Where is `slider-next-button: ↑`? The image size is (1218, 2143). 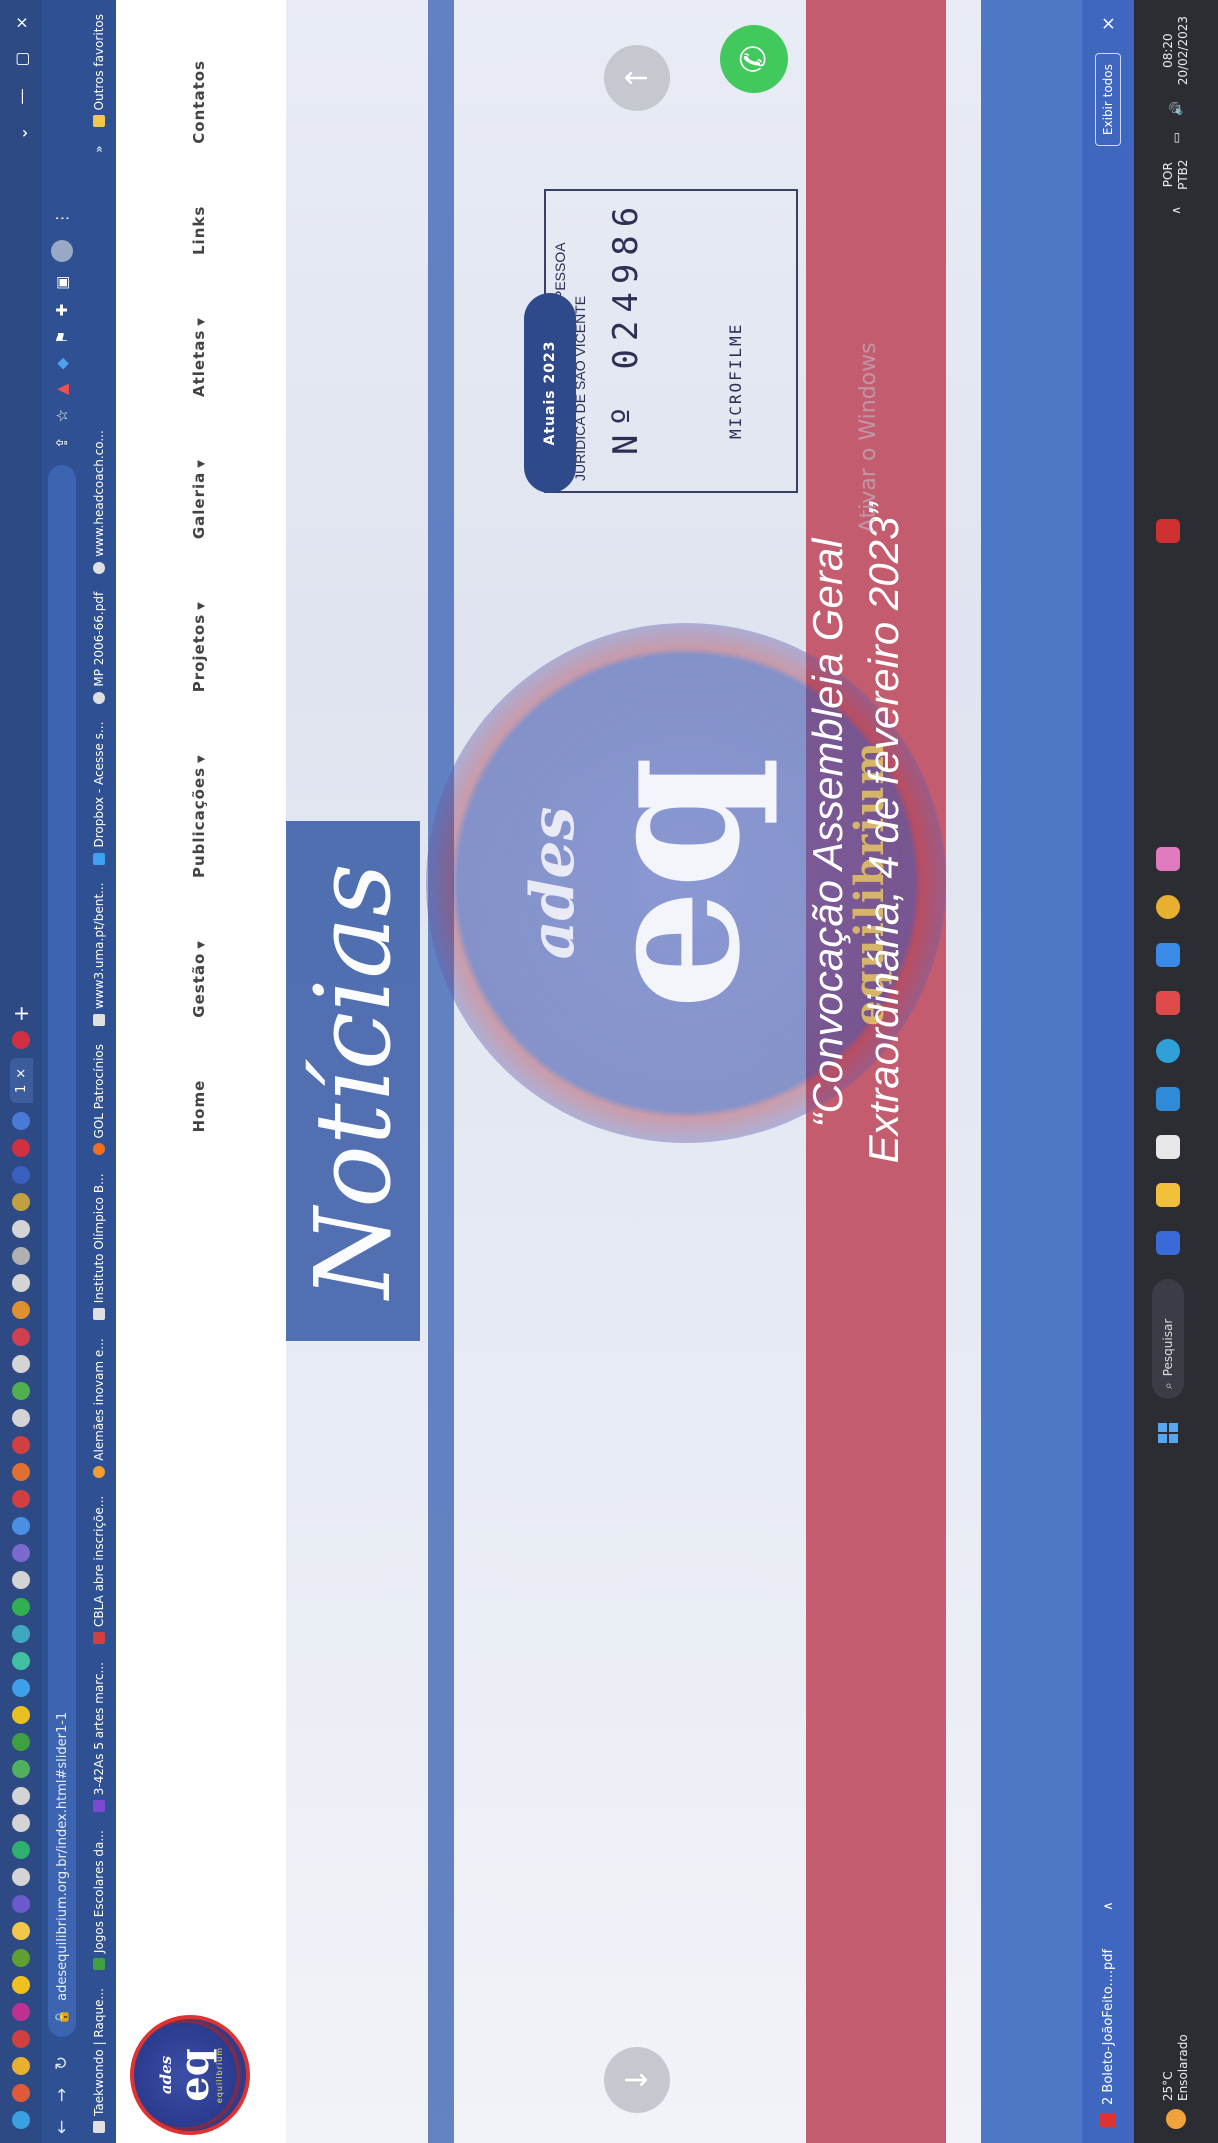
slider-next-button: ↑ is located at coordinates (637, 78).